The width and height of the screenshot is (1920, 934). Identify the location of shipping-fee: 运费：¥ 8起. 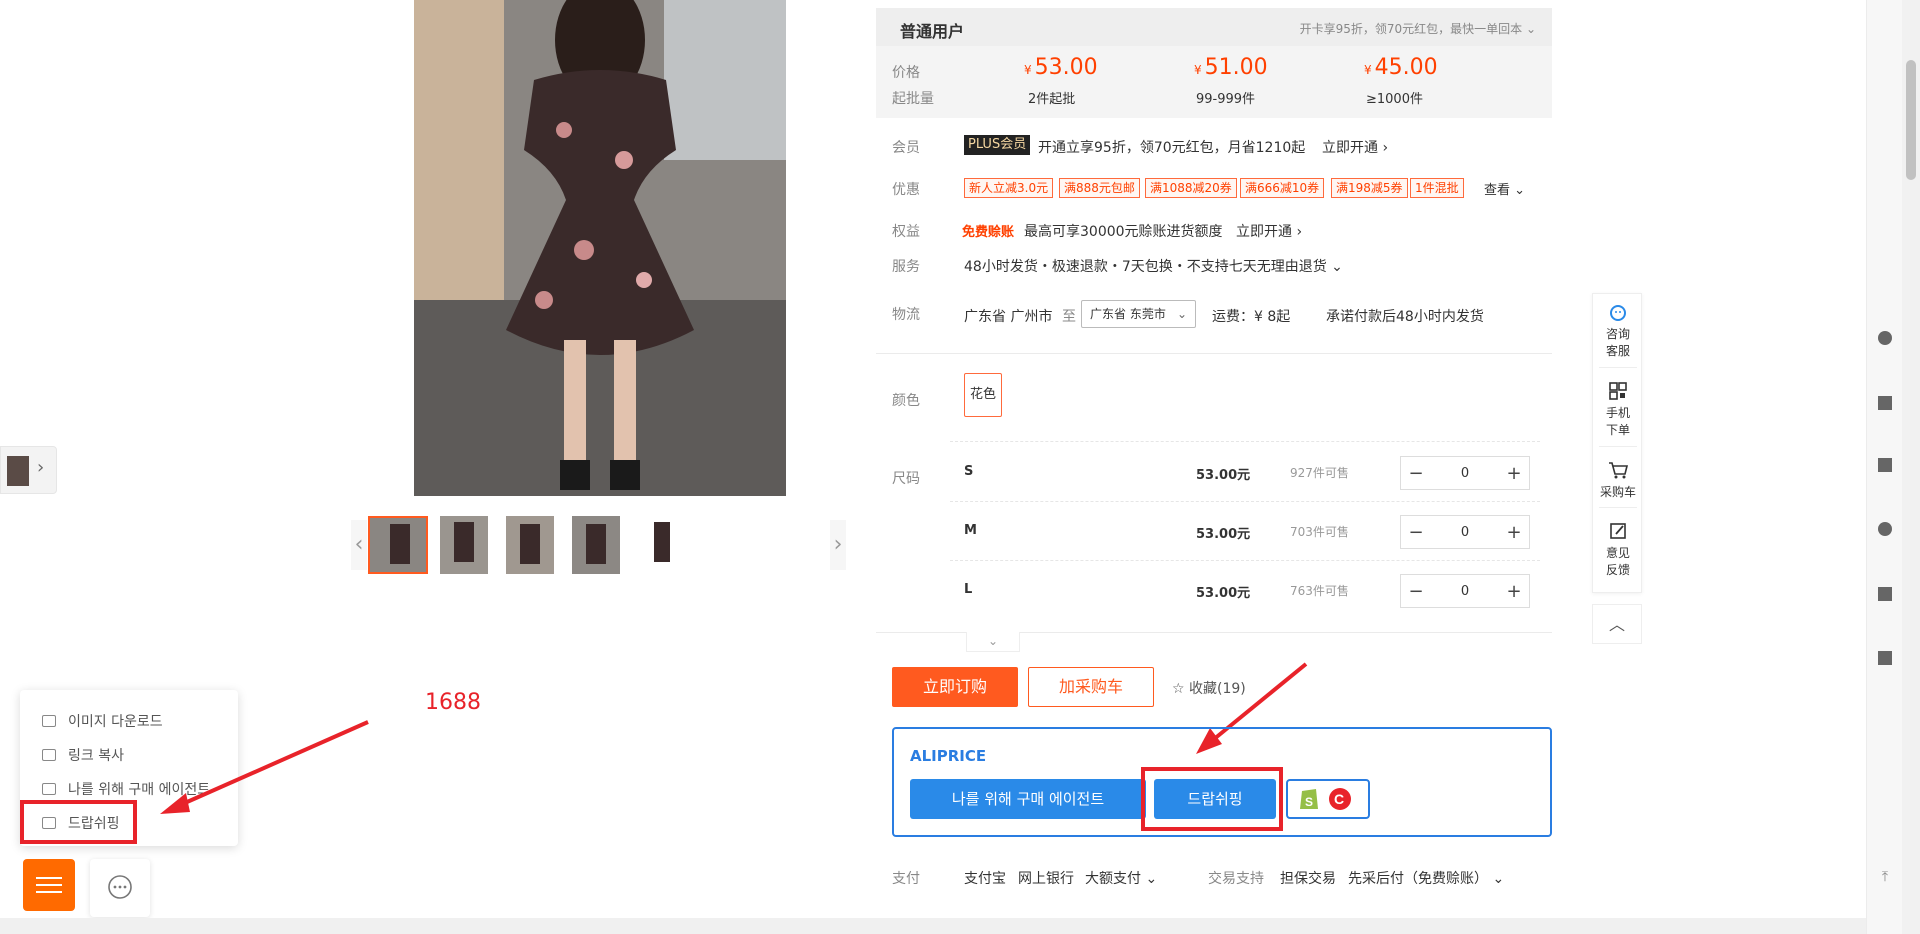
(1251, 317).